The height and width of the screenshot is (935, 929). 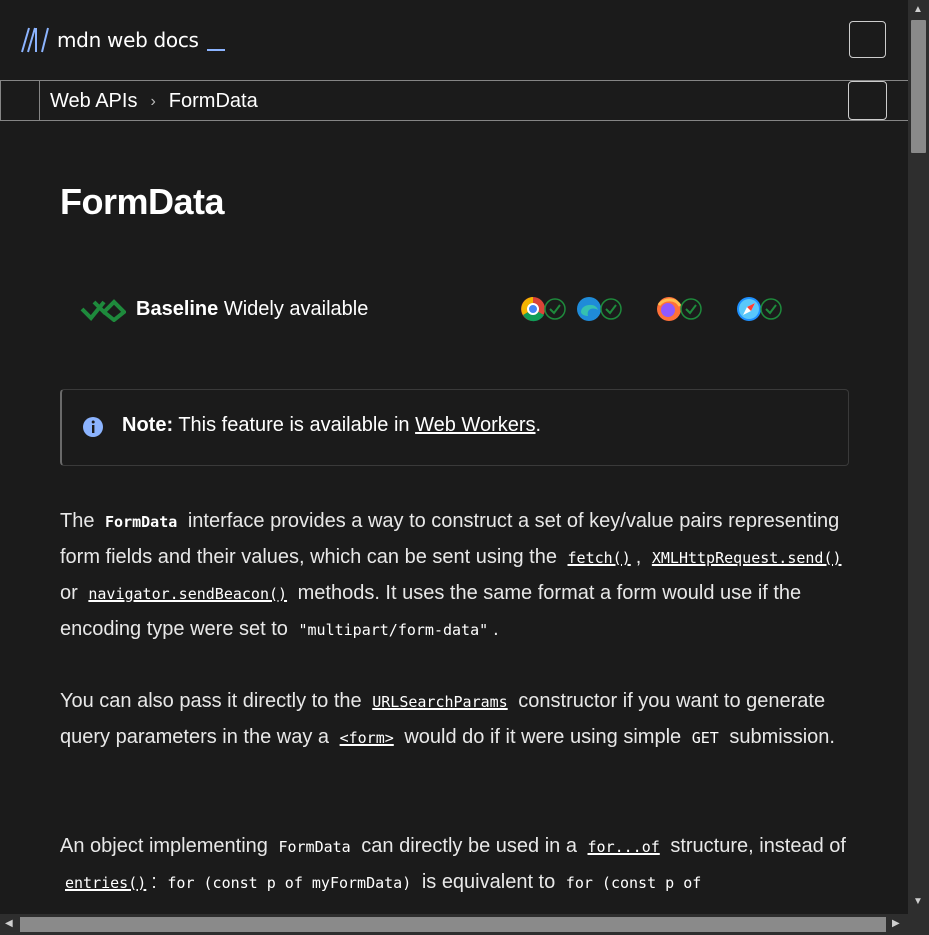 I want to click on logo-cursor, so click(x=215, y=50).